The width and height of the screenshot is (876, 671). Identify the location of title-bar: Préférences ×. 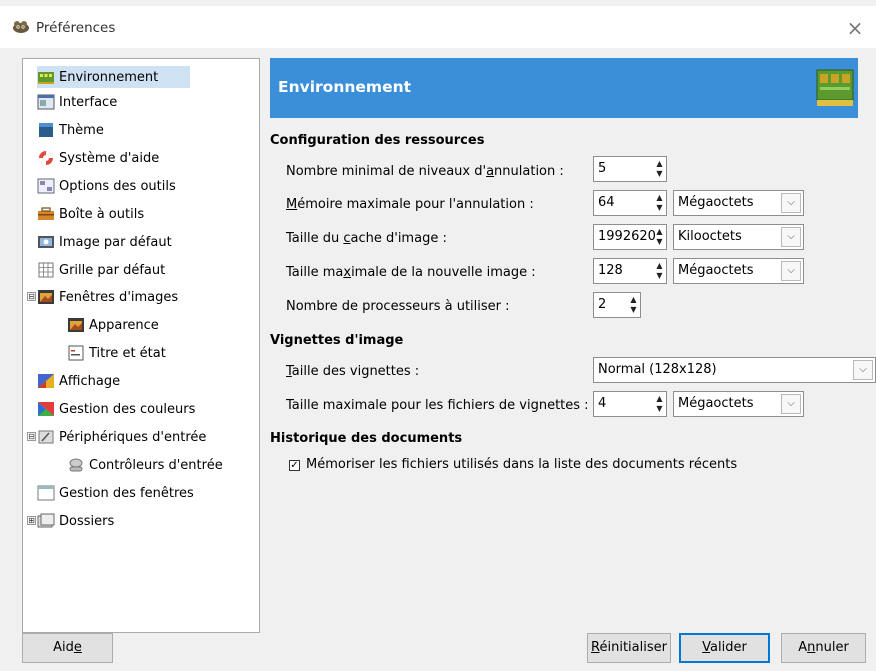
(438, 27).